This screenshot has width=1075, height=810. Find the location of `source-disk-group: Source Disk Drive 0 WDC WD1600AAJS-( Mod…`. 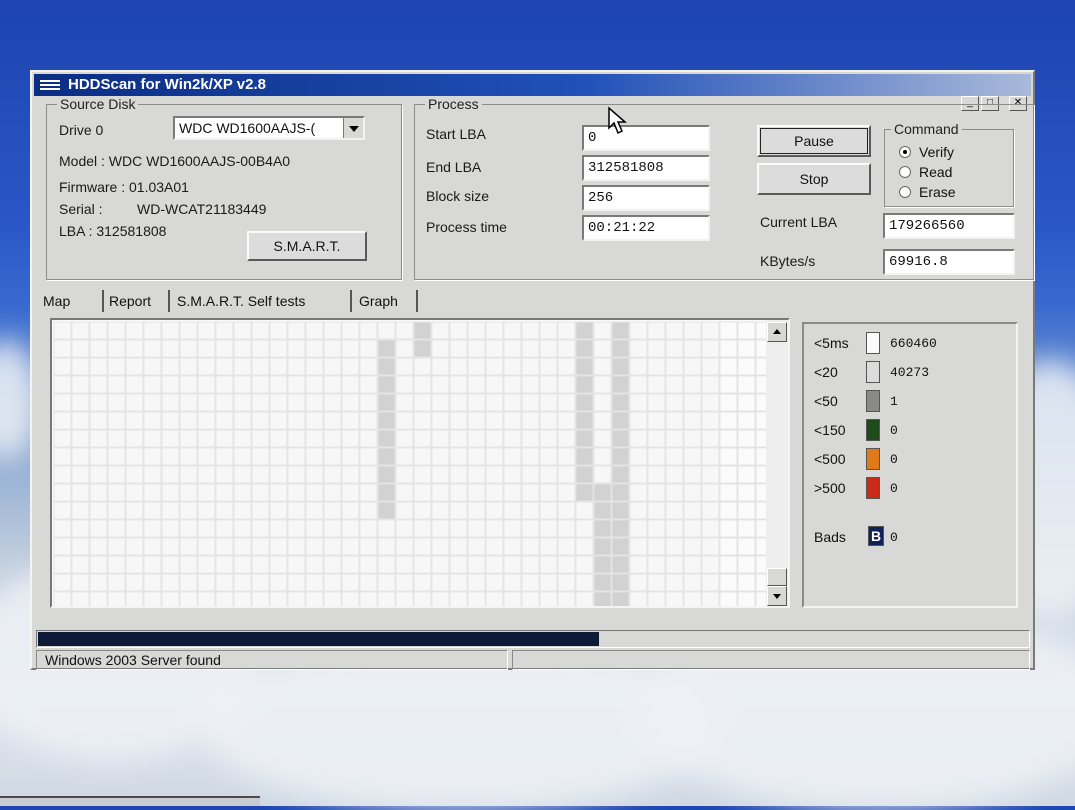

source-disk-group: Source Disk Drive 0 WDC WD1600AAJS-( Mod… is located at coordinates (224, 188).